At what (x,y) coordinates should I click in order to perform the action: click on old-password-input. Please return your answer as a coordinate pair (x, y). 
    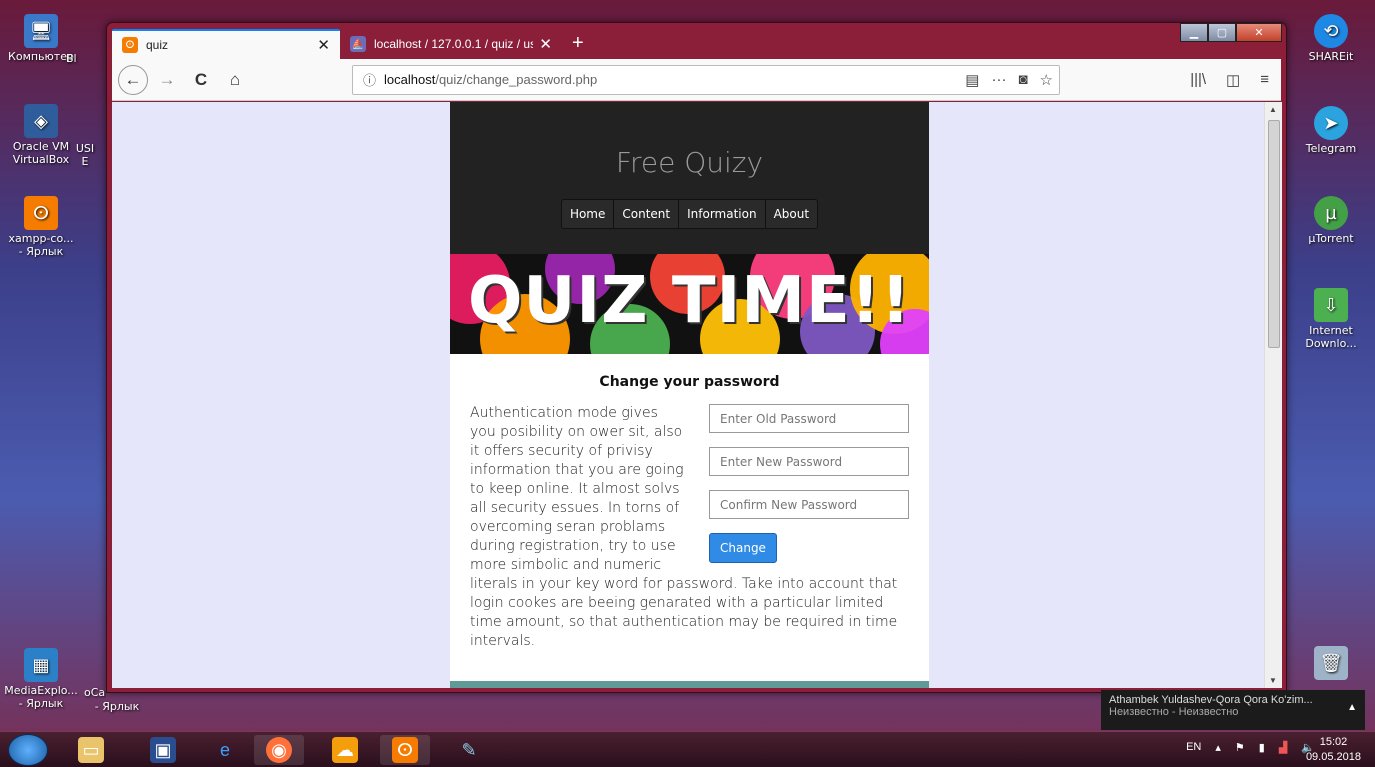
    Looking at the image, I should click on (809, 418).